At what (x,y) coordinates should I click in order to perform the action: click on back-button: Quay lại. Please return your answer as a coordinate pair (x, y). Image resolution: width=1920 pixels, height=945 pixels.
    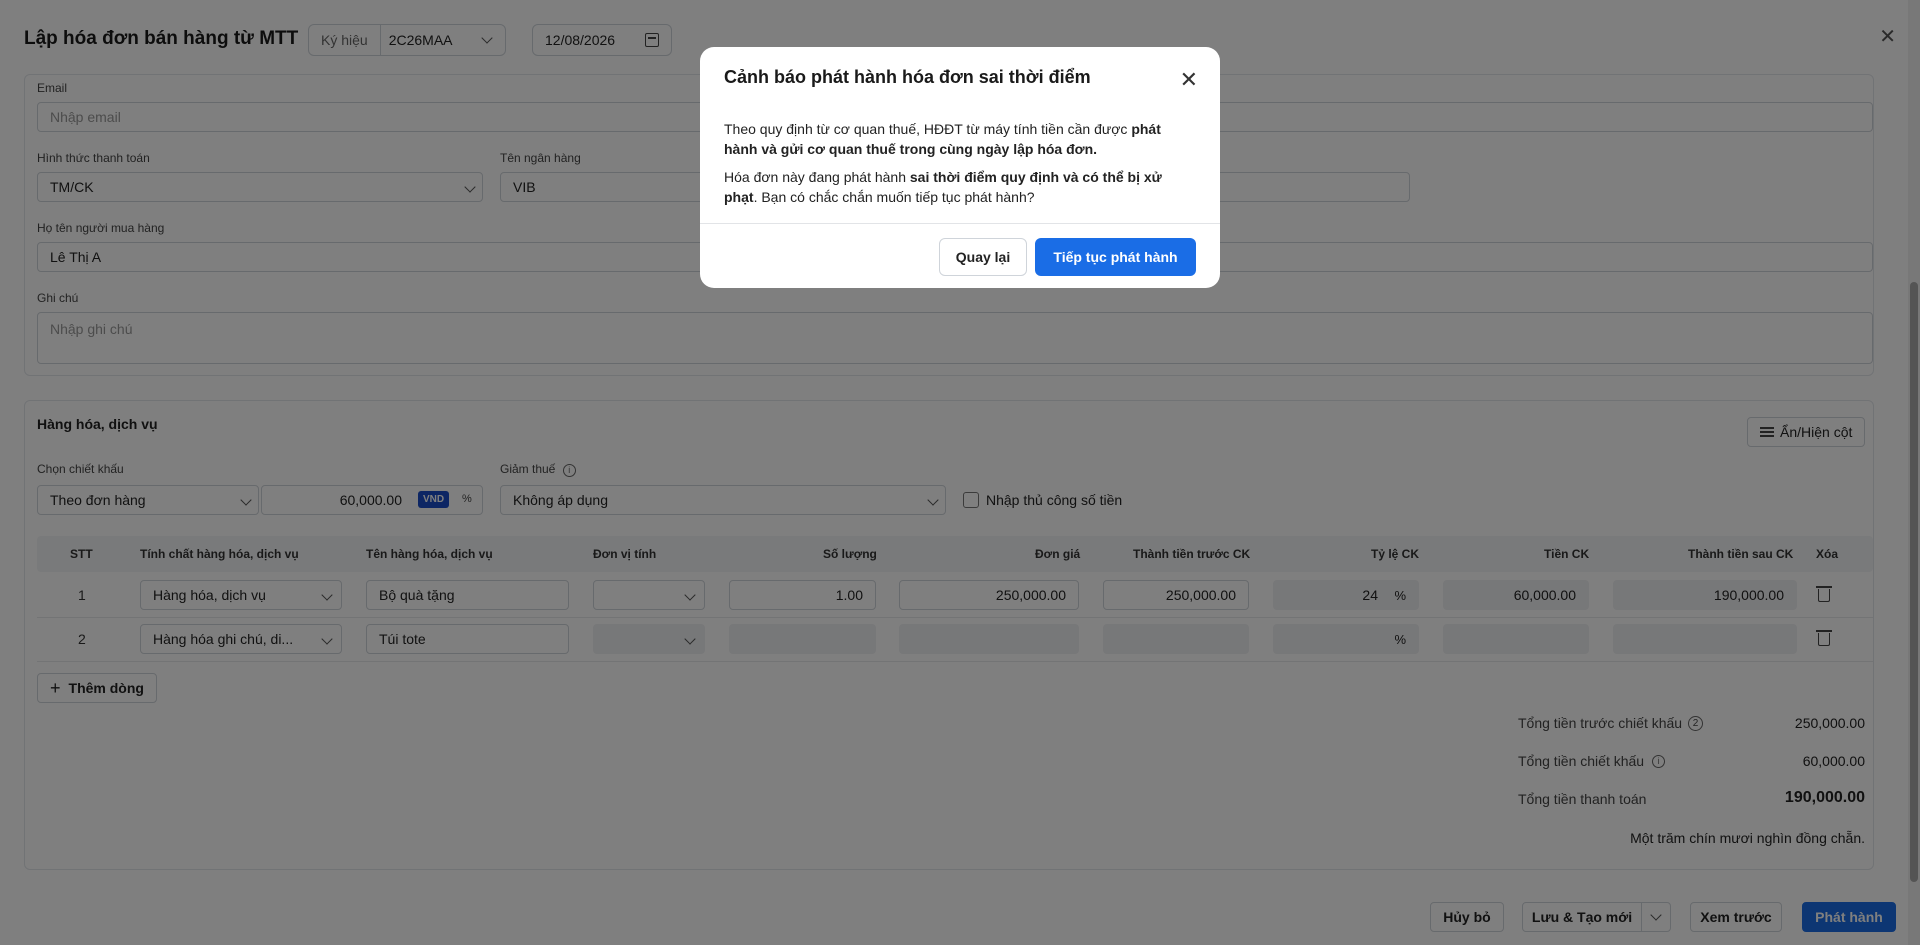
    Looking at the image, I should click on (983, 257).